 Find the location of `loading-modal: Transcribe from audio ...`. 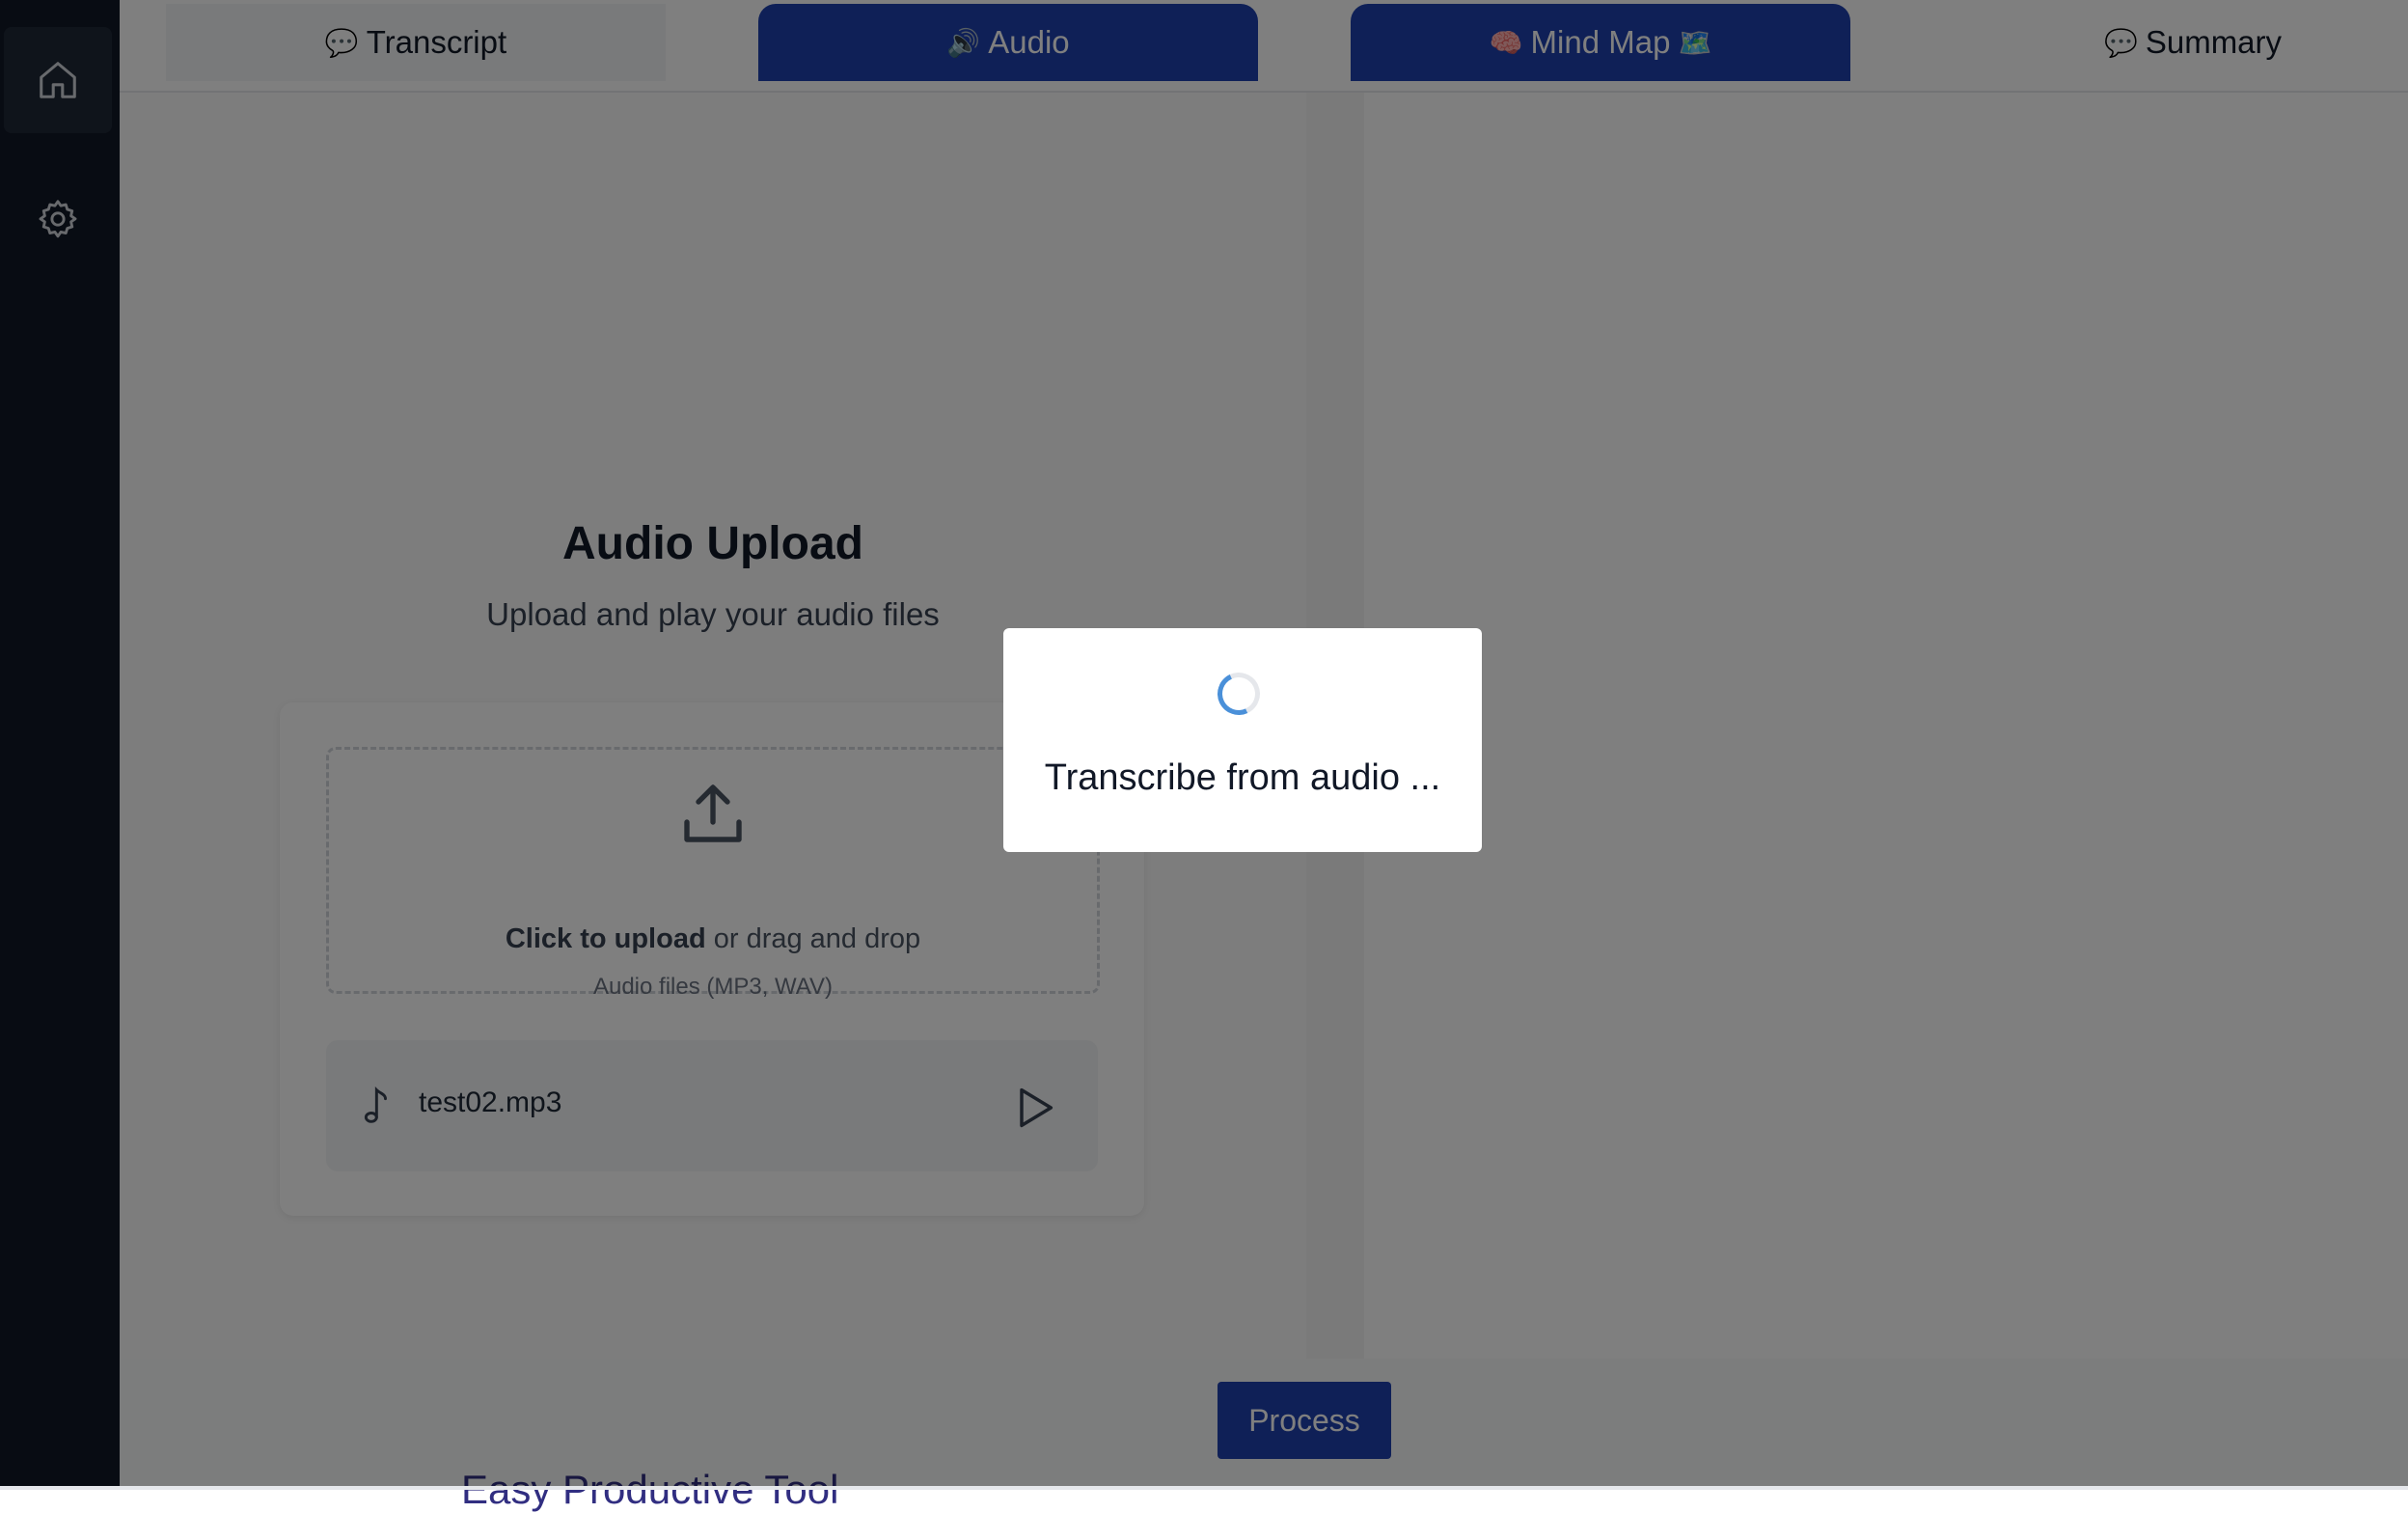

loading-modal: Transcribe from audio ... is located at coordinates (1242, 740).